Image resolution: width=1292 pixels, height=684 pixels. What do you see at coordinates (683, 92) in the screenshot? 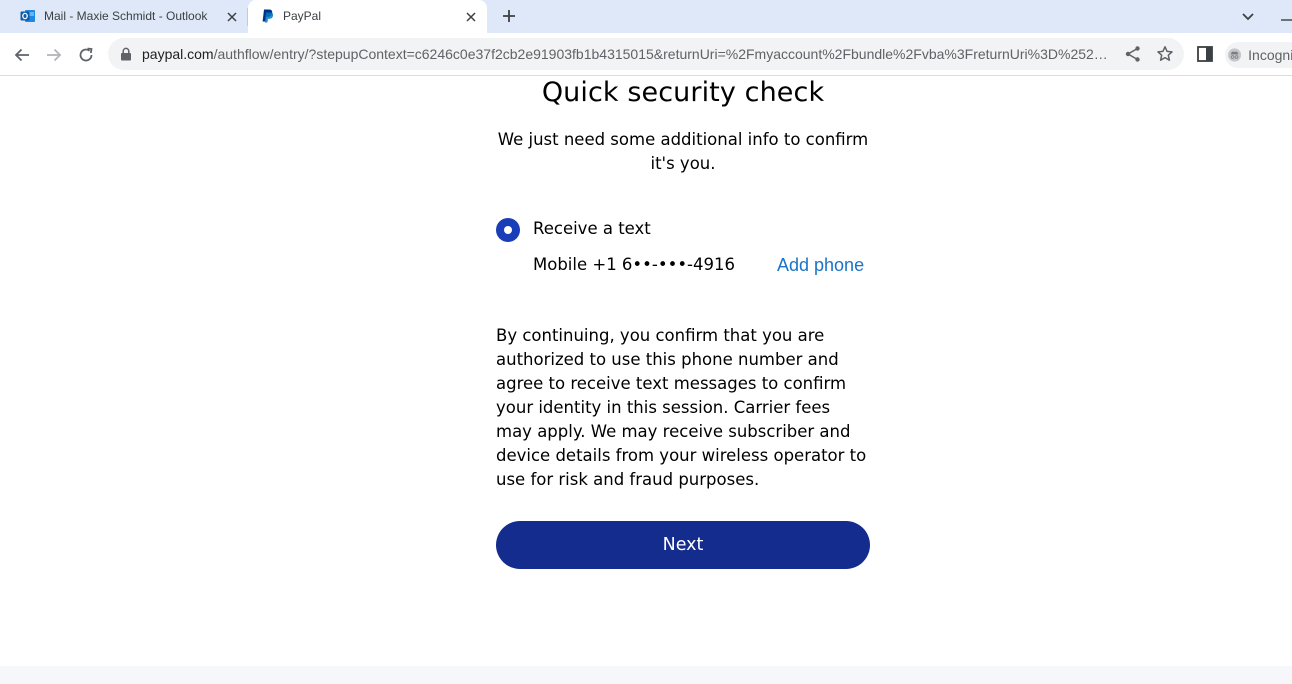
I see `page-title: Quick security check` at bounding box center [683, 92].